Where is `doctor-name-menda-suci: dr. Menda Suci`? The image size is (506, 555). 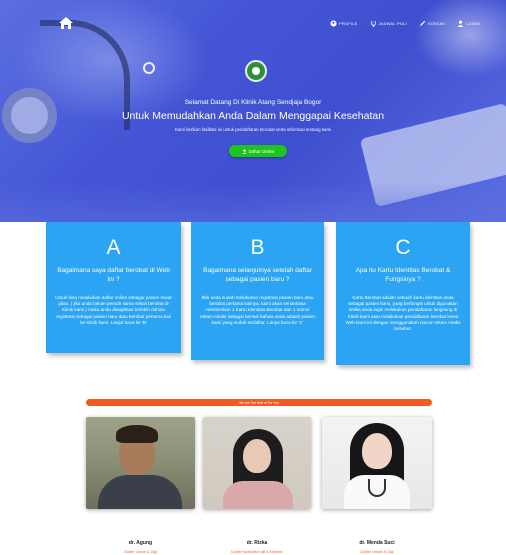
doctor-name-menda-suci: dr. Menda Suci is located at coordinates (377, 543).